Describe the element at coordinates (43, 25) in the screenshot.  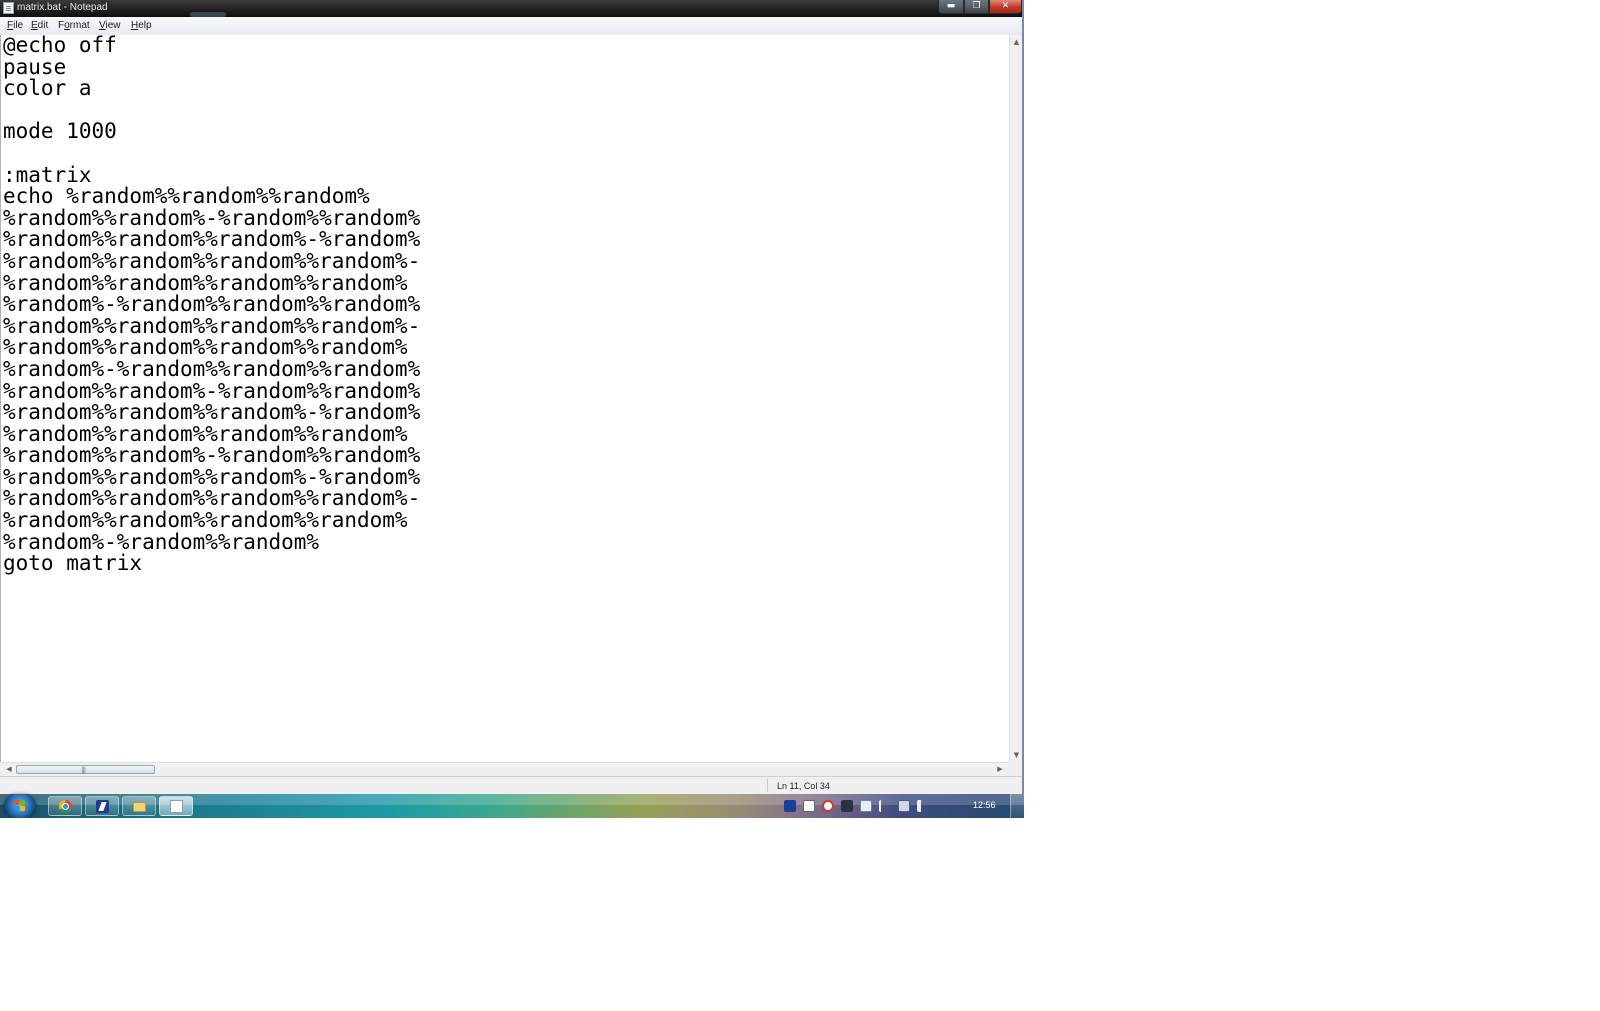
I see `menu-edit-label: dit` at that location.